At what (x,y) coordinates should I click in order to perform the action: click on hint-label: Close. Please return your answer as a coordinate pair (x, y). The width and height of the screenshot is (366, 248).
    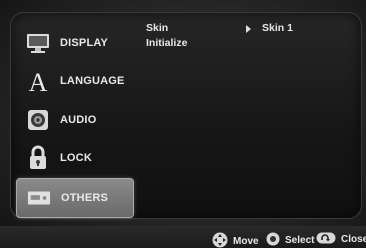
    Looking at the image, I should click on (353, 239).